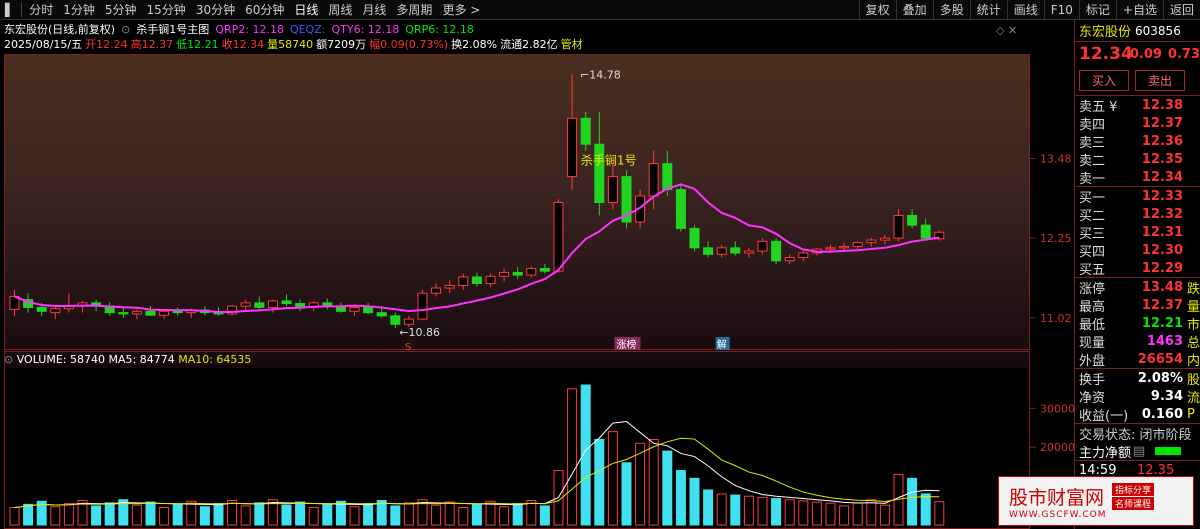 The height and width of the screenshot is (529, 1200). I want to click on add-watchlist-button: +自选, so click(1139, 10).